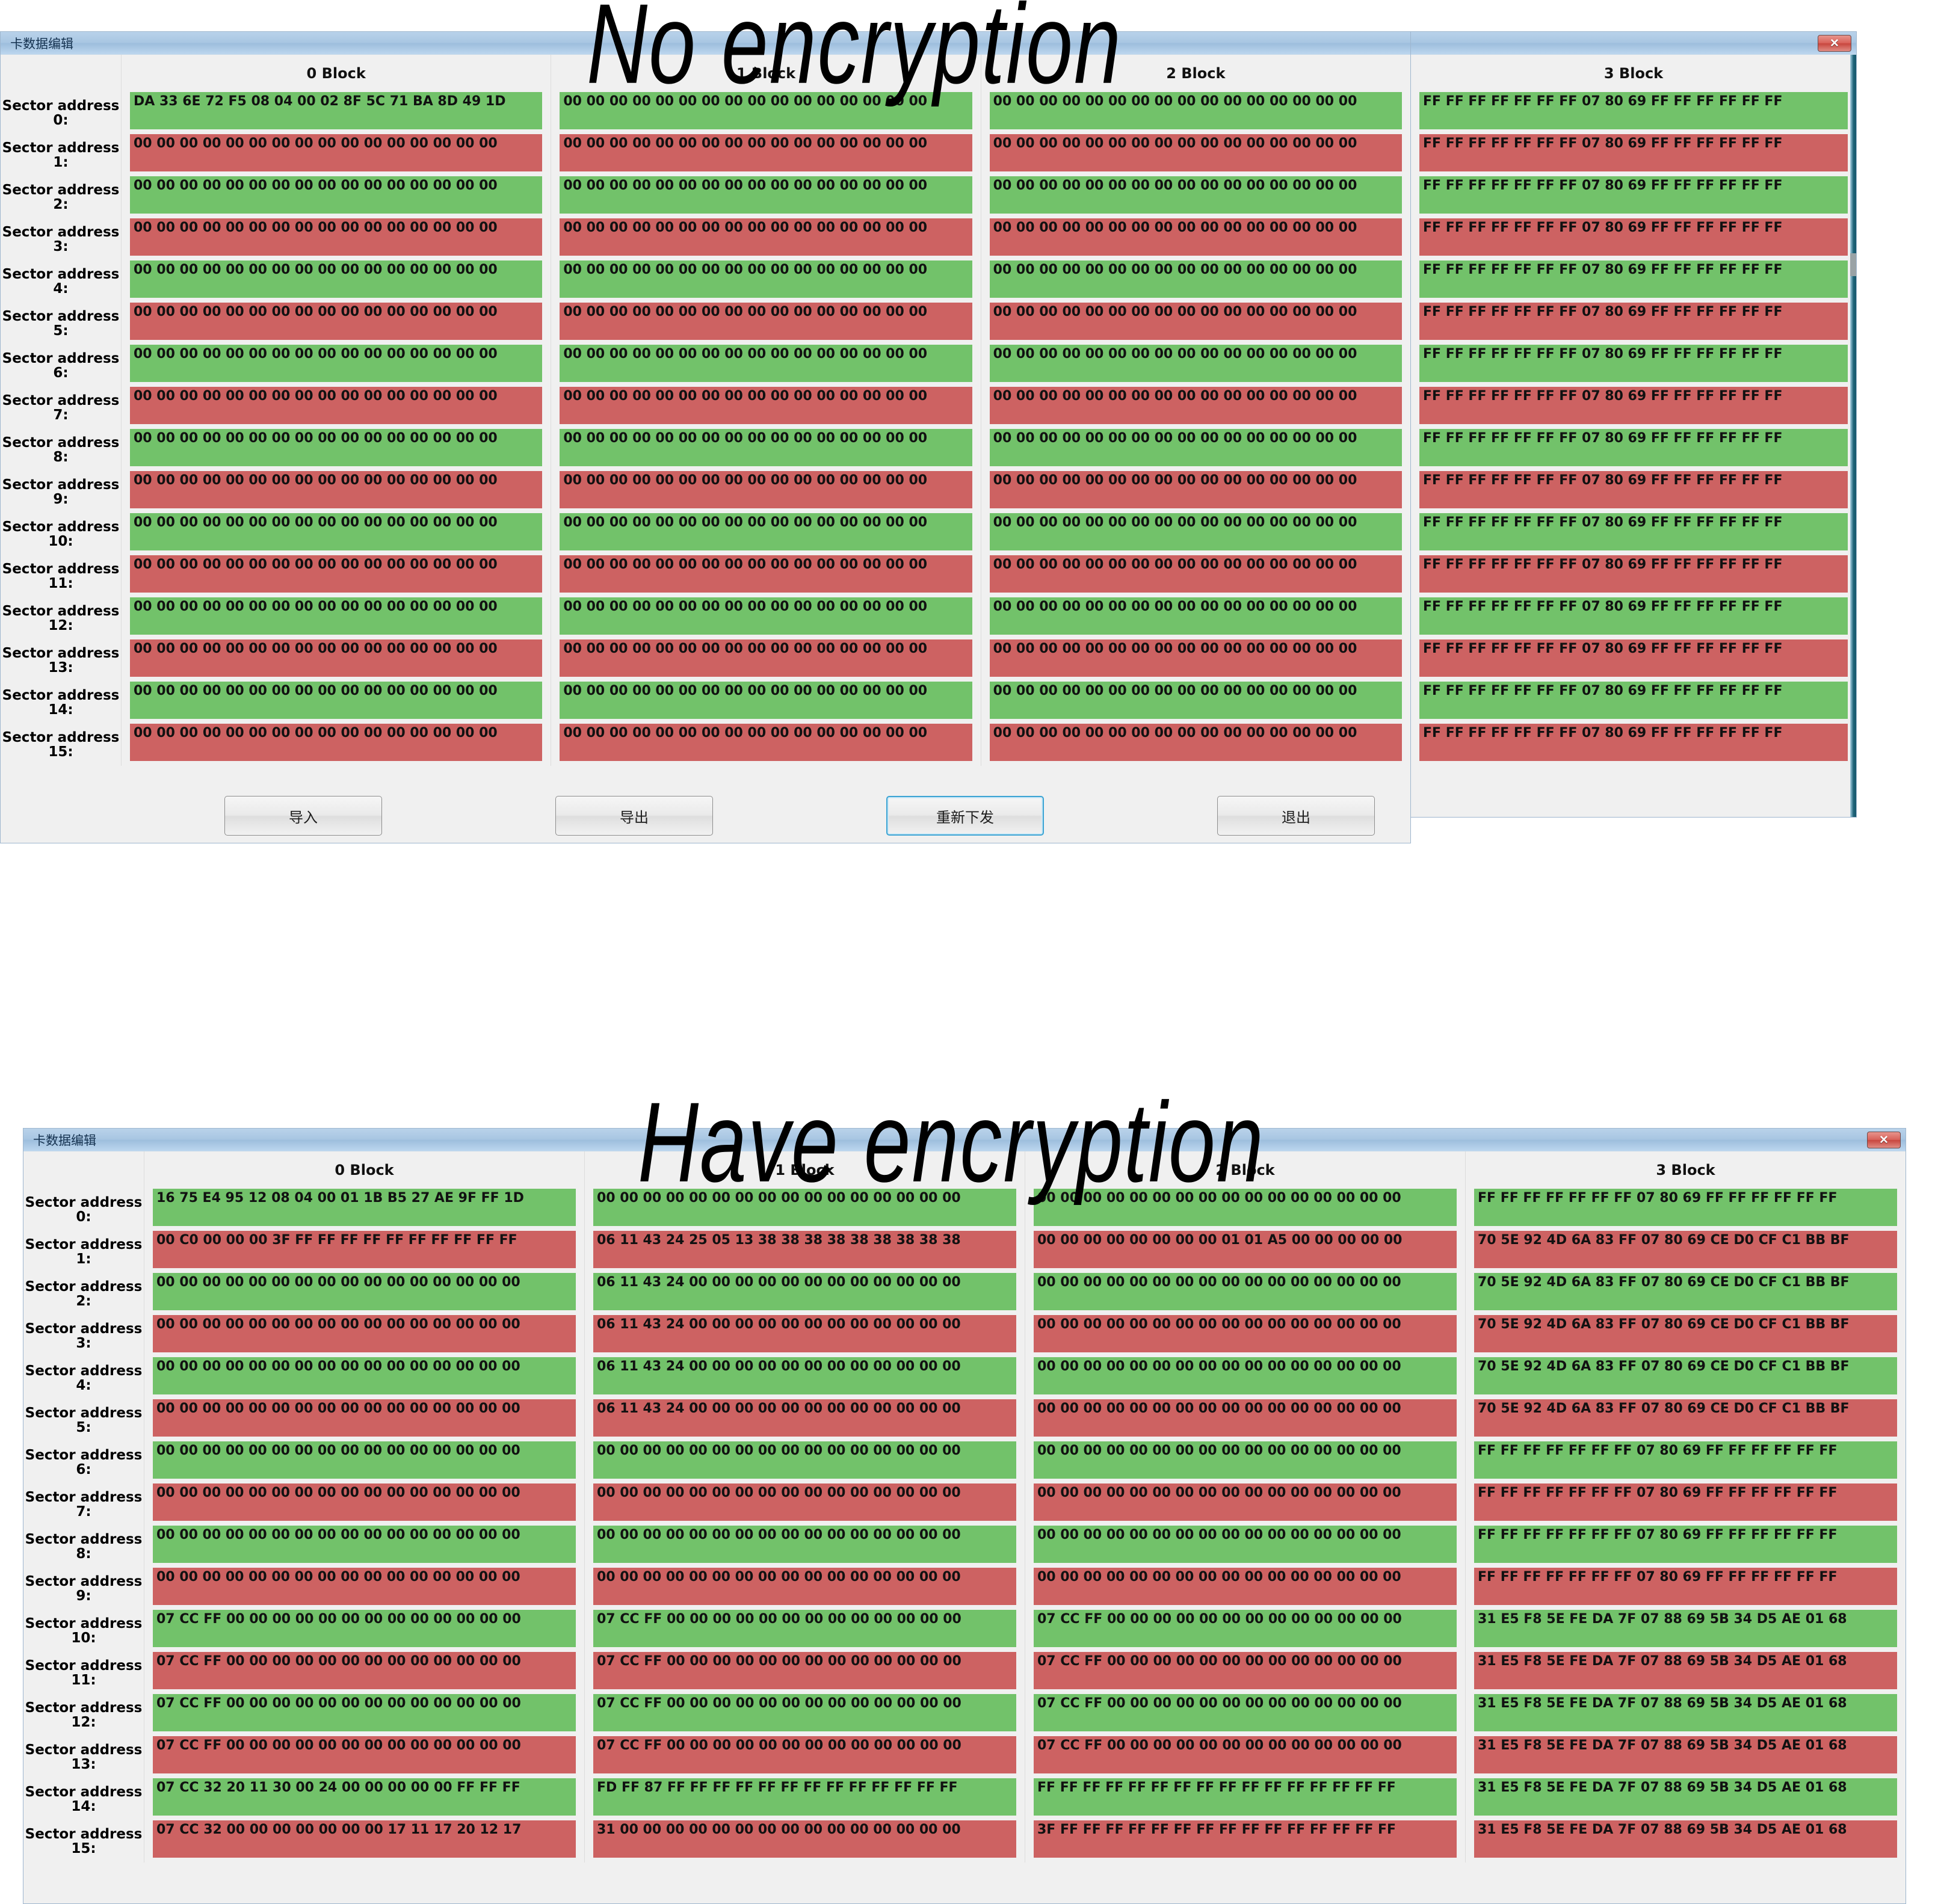 The width and height of the screenshot is (1935, 1904). What do you see at coordinates (1853, 436) in the screenshot?
I see `window-right-edge-scrollbar` at bounding box center [1853, 436].